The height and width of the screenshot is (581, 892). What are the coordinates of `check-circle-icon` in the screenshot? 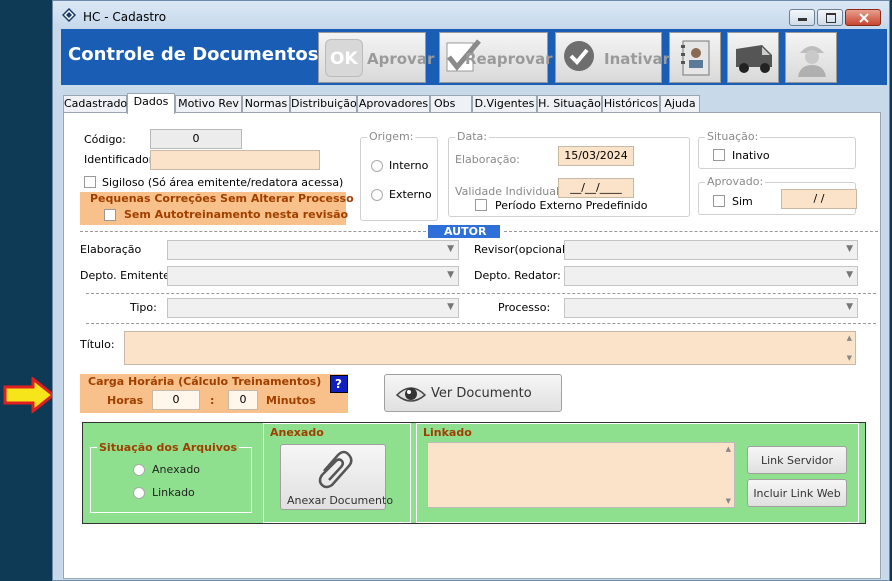 It's located at (579, 56).